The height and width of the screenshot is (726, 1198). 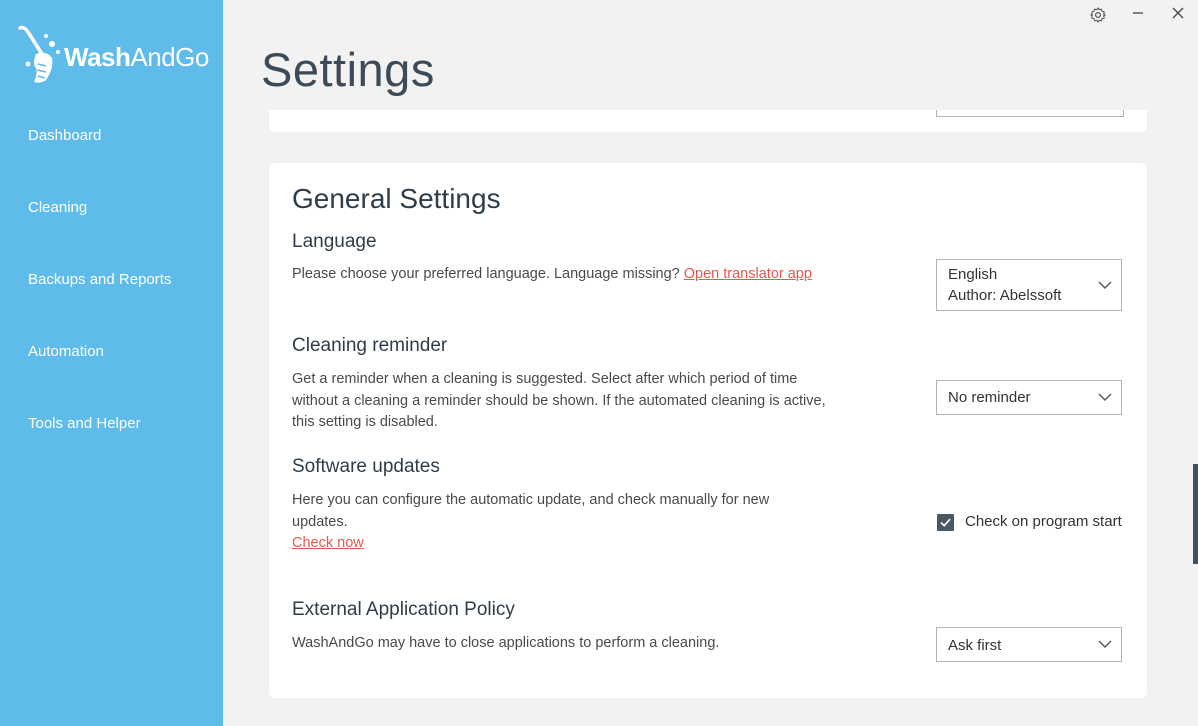 I want to click on language-select: English Author: Abelssoft, so click(x=1029, y=285).